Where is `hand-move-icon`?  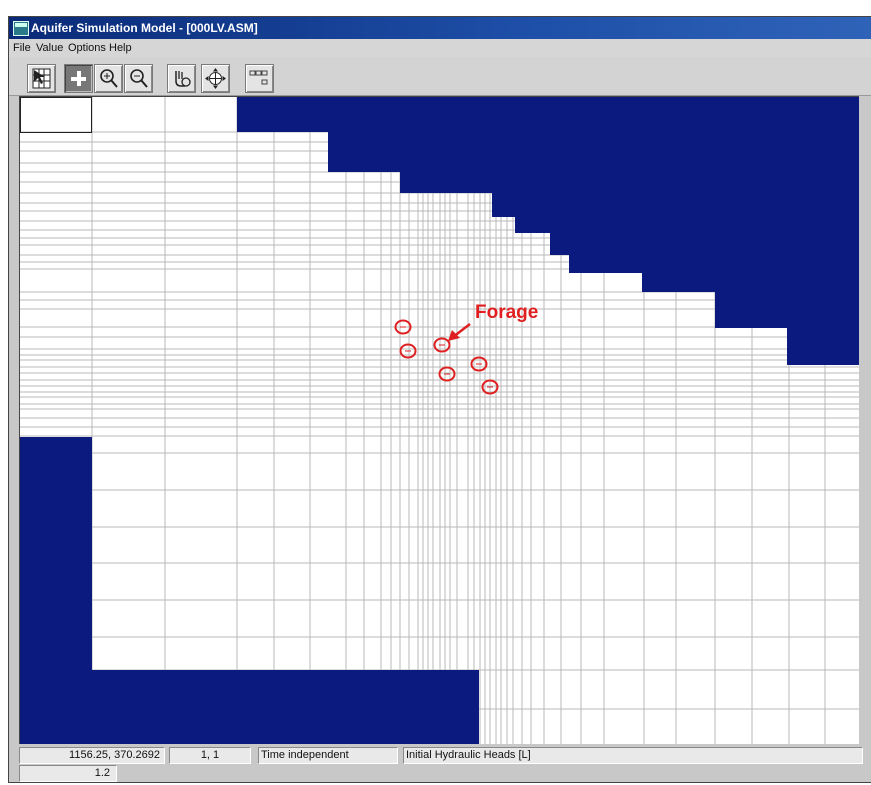
hand-move-icon is located at coordinates (183, 79).